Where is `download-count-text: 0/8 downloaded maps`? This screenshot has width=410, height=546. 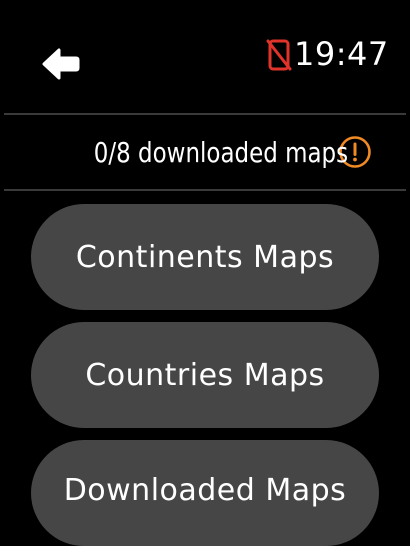
download-count-text: 0/8 downloaded maps is located at coordinates (221, 152).